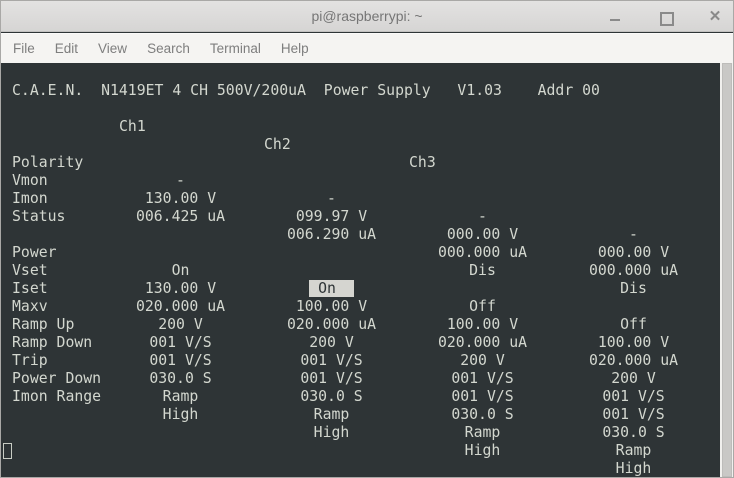 The image size is (734, 478). I want to click on terminal-cursor, so click(7, 451).